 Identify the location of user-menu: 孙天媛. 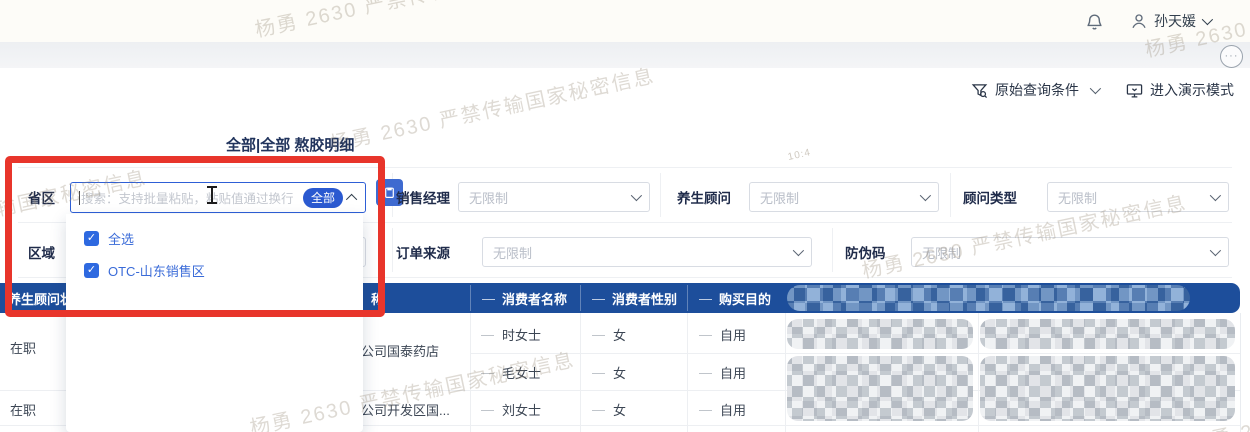
(1172, 21).